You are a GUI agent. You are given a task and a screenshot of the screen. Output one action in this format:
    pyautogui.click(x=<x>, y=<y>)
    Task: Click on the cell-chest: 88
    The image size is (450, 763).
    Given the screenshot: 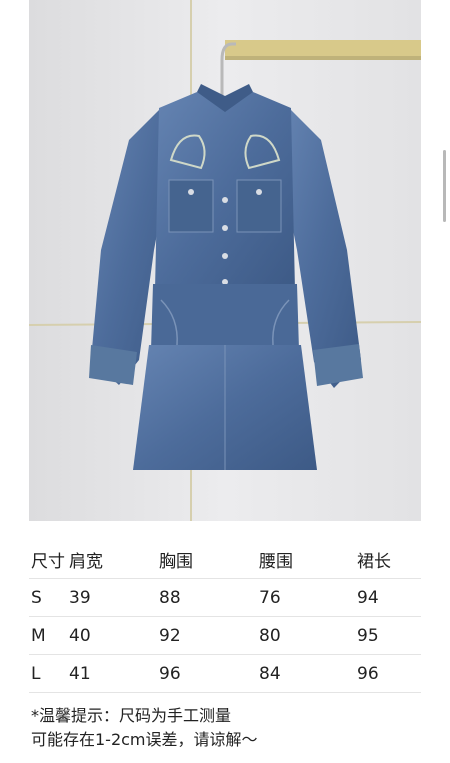 What is the action you would take?
    pyautogui.click(x=209, y=597)
    